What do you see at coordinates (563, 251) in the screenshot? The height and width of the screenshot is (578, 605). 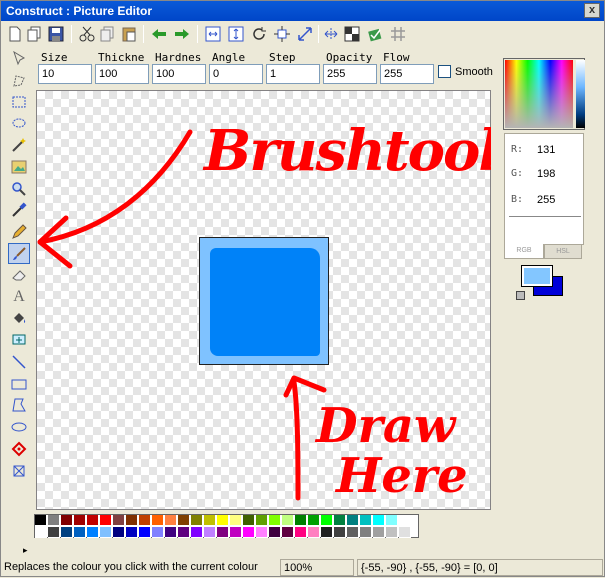 I see `tab-hsl: HSL` at bounding box center [563, 251].